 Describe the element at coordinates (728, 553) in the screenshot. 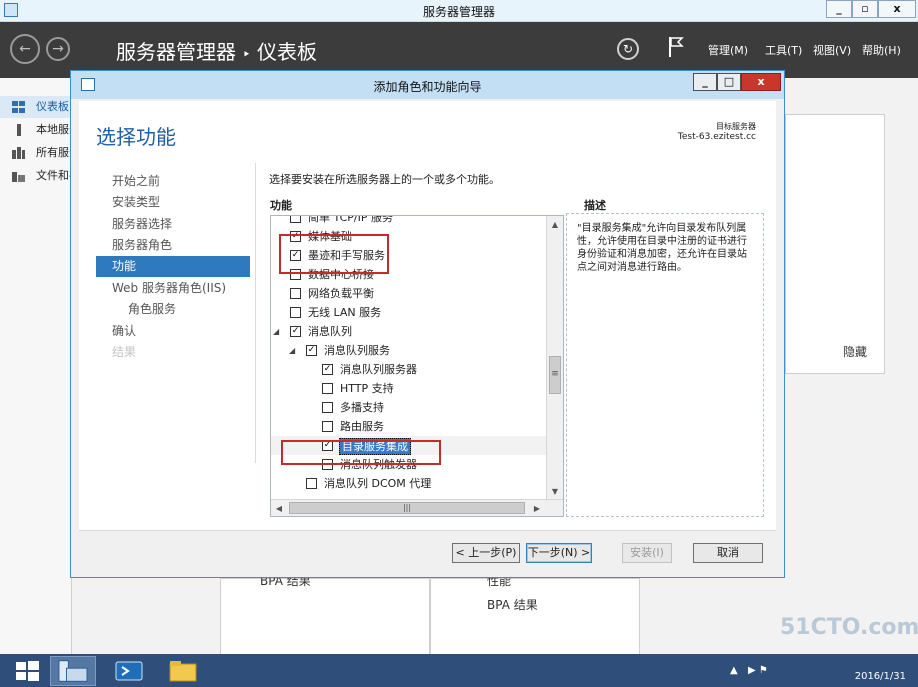

I see `cancel-button: 取消` at that location.